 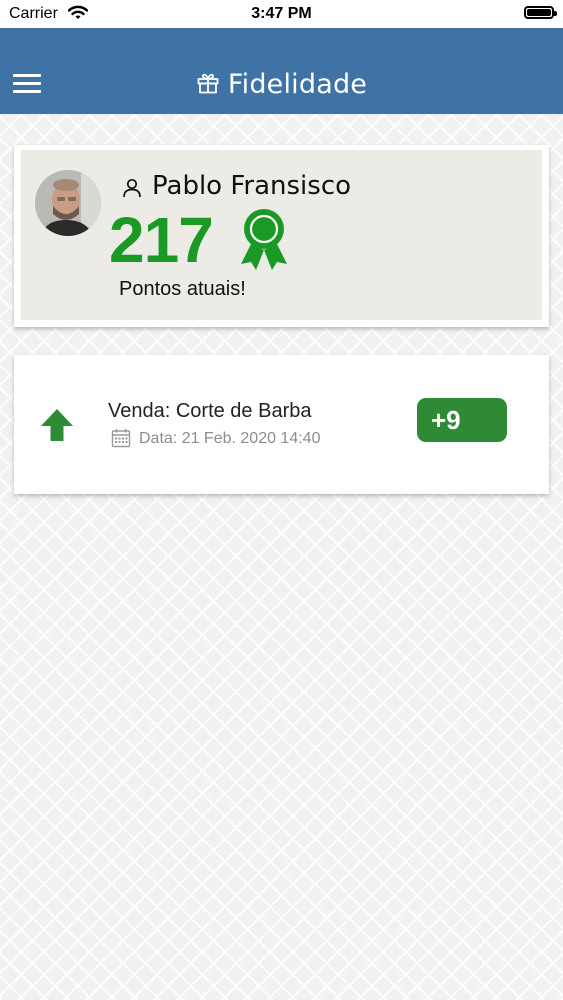 I want to click on transaction-title: Venda: Corte de Barba, so click(x=210, y=411).